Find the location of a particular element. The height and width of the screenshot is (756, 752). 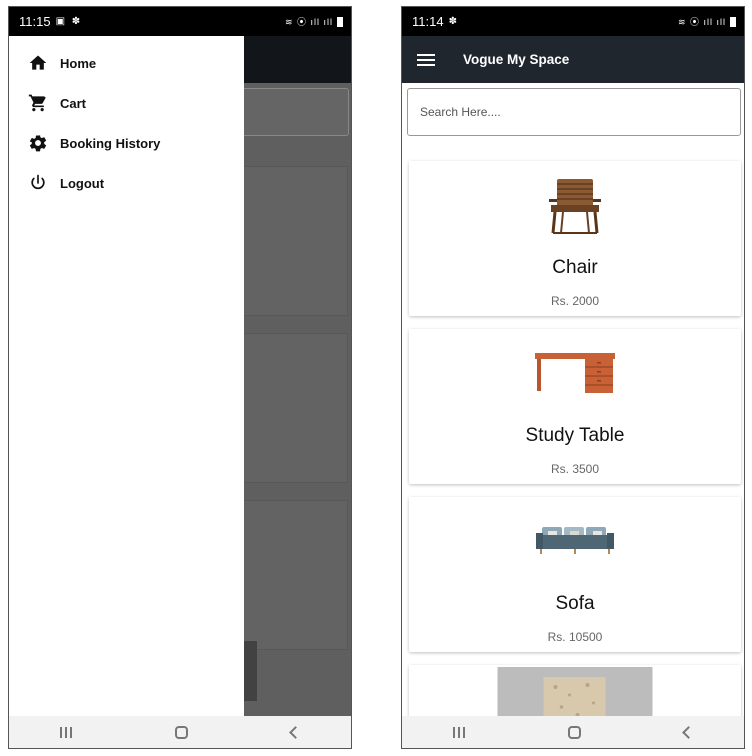

product-name: Study Table is located at coordinates (575, 435).